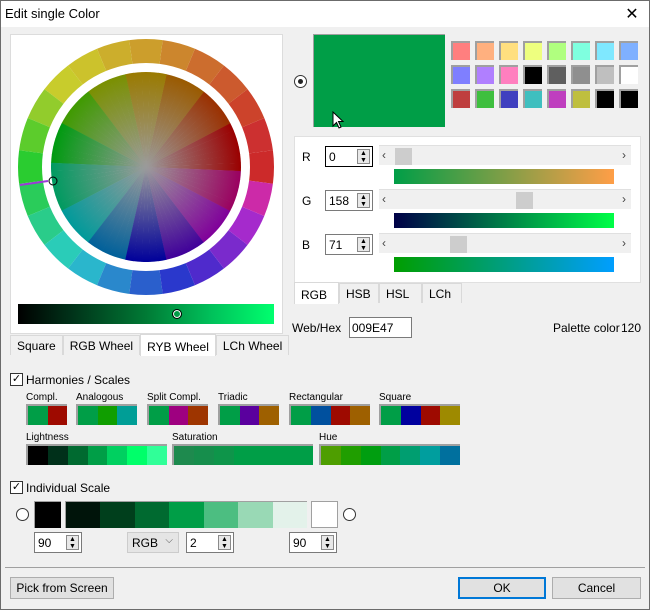  I want to click on tab-hsb: HSB, so click(359, 293).